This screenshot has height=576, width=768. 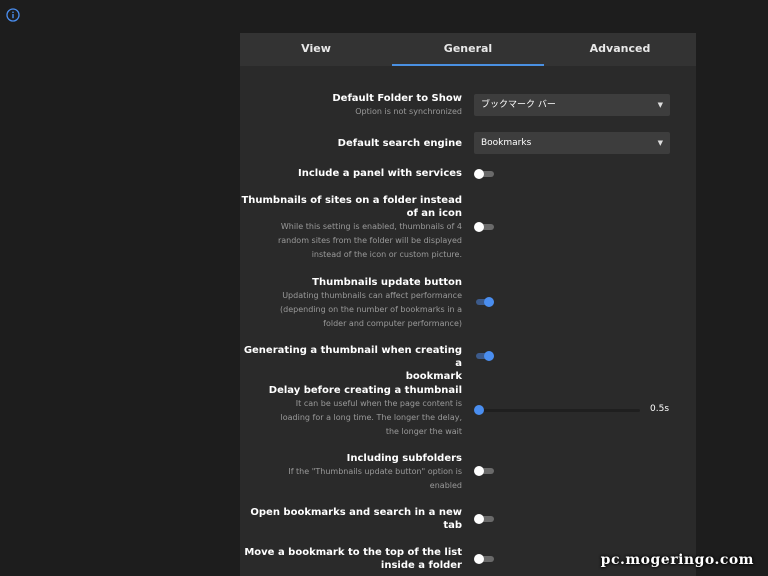 What do you see at coordinates (13, 15) in the screenshot?
I see `info-icon` at bounding box center [13, 15].